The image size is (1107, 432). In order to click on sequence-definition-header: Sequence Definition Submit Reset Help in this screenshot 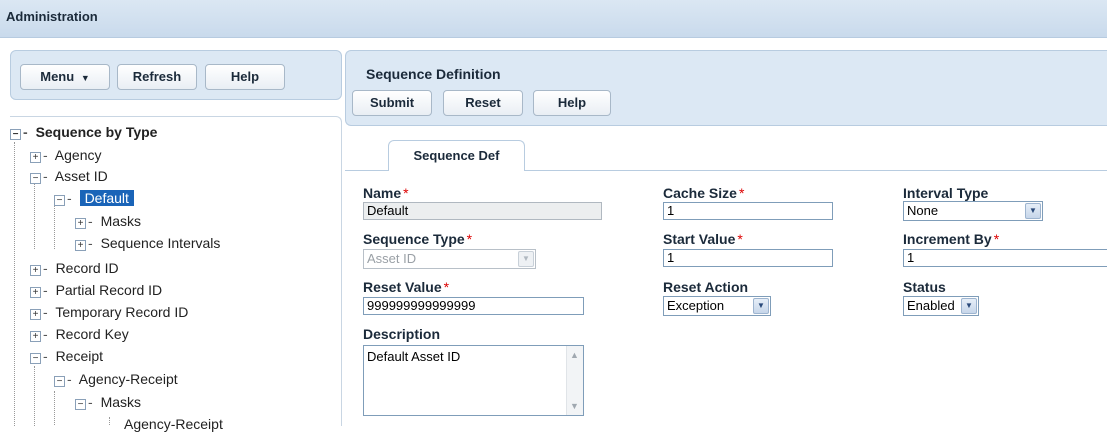, I will do `click(726, 88)`.